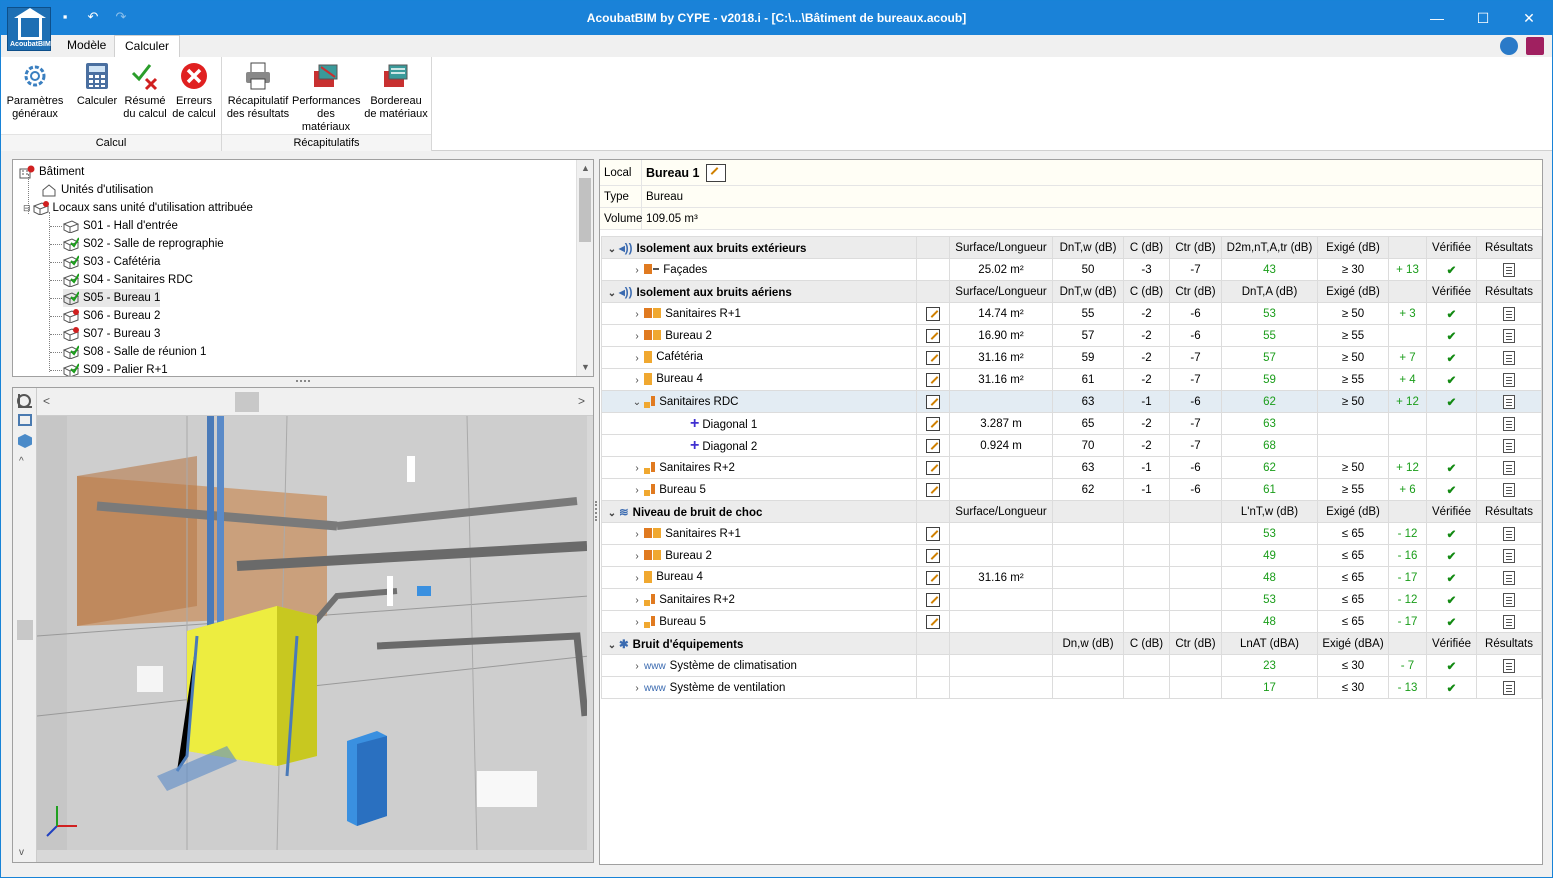  What do you see at coordinates (127, 280) in the screenshot?
I see `tree-item-s04: S04 - Sanitaires RDC` at bounding box center [127, 280].